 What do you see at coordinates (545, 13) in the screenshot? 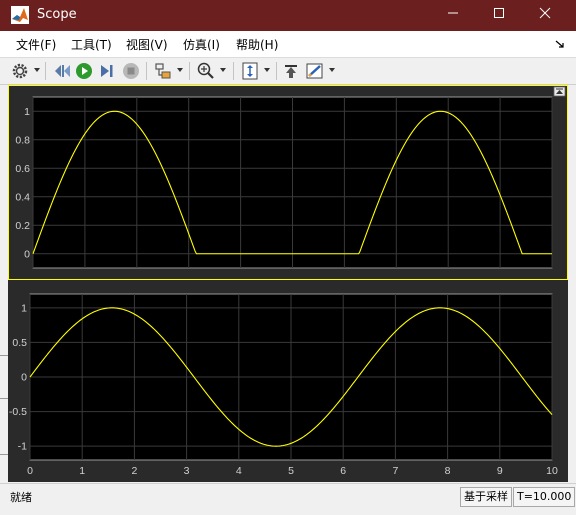
I see `close-icon` at bounding box center [545, 13].